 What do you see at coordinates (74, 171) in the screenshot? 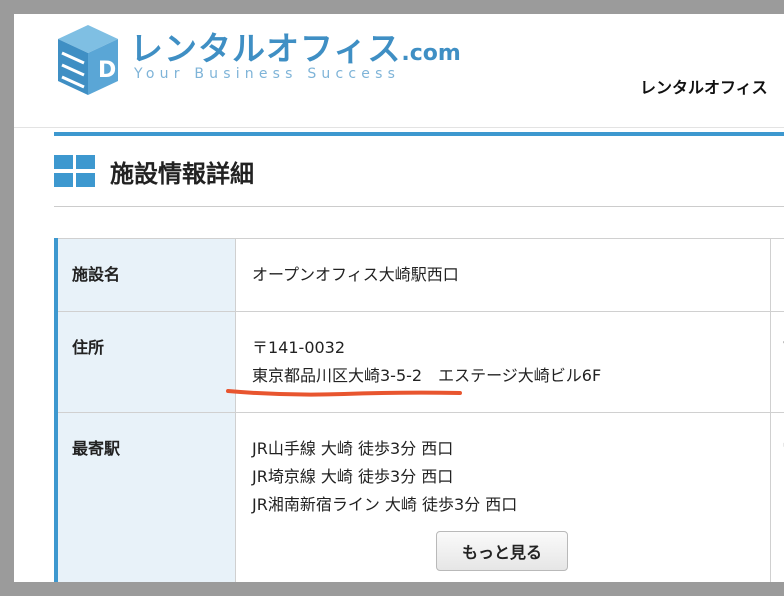
I see `grid-icon` at bounding box center [74, 171].